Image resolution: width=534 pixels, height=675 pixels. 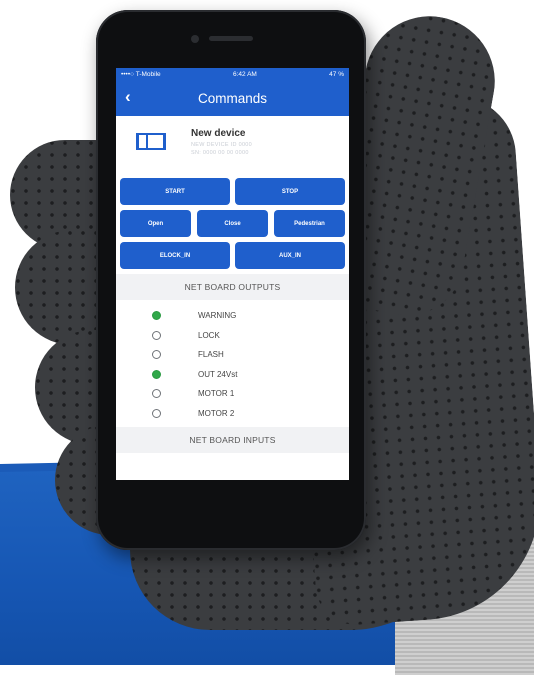 What do you see at coordinates (141, 74) in the screenshot?
I see `carrier-label: ••••○ T-Mobile` at bounding box center [141, 74].